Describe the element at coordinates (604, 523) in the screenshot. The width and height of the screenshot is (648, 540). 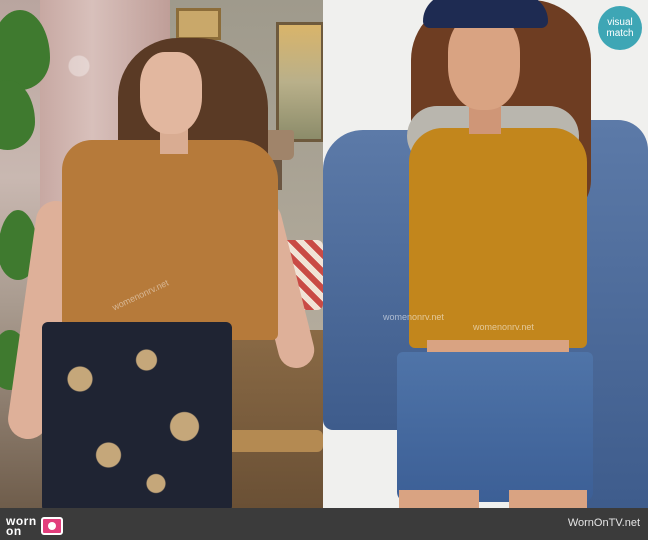
I see `site-url: WornOnTV.net` at that location.